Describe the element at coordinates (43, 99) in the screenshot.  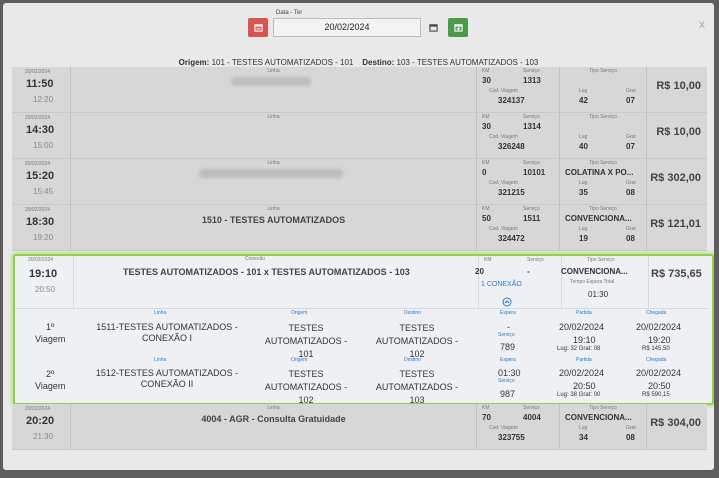
I see `arrival-time: 12:20` at that location.